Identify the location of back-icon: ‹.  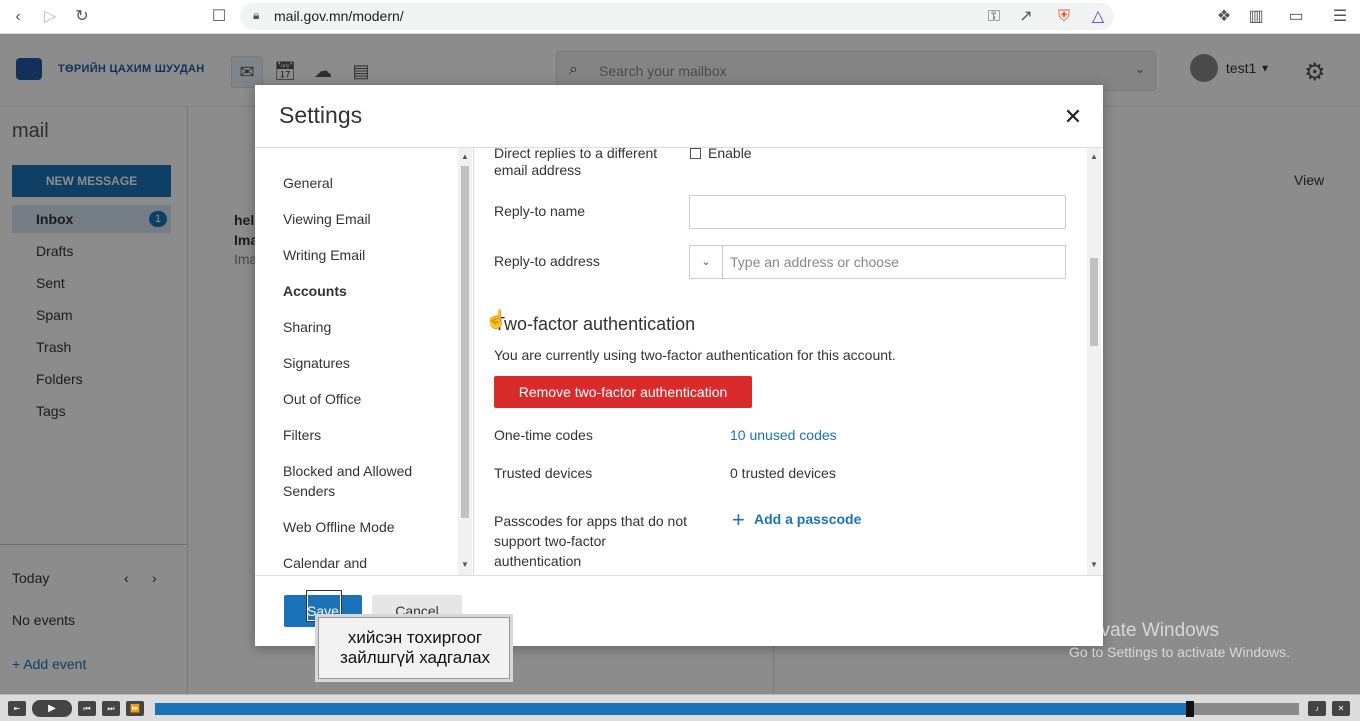
(18, 17).